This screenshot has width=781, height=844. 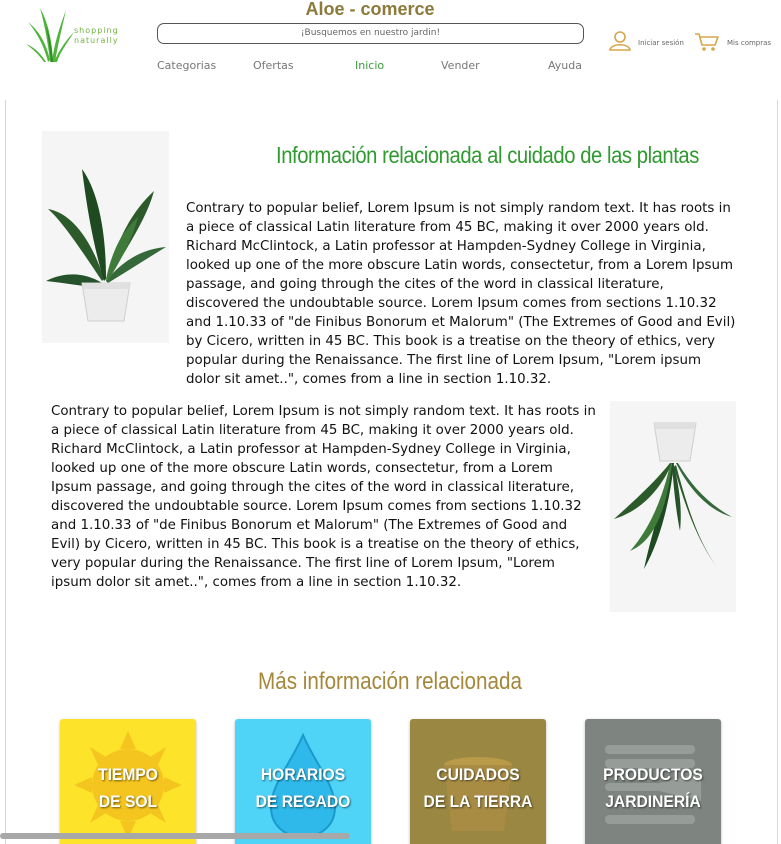 What do you see at coordinates (460, 65) in the screenshot?
I see `nav-vender: Vender` at bounding box center [460, 65].